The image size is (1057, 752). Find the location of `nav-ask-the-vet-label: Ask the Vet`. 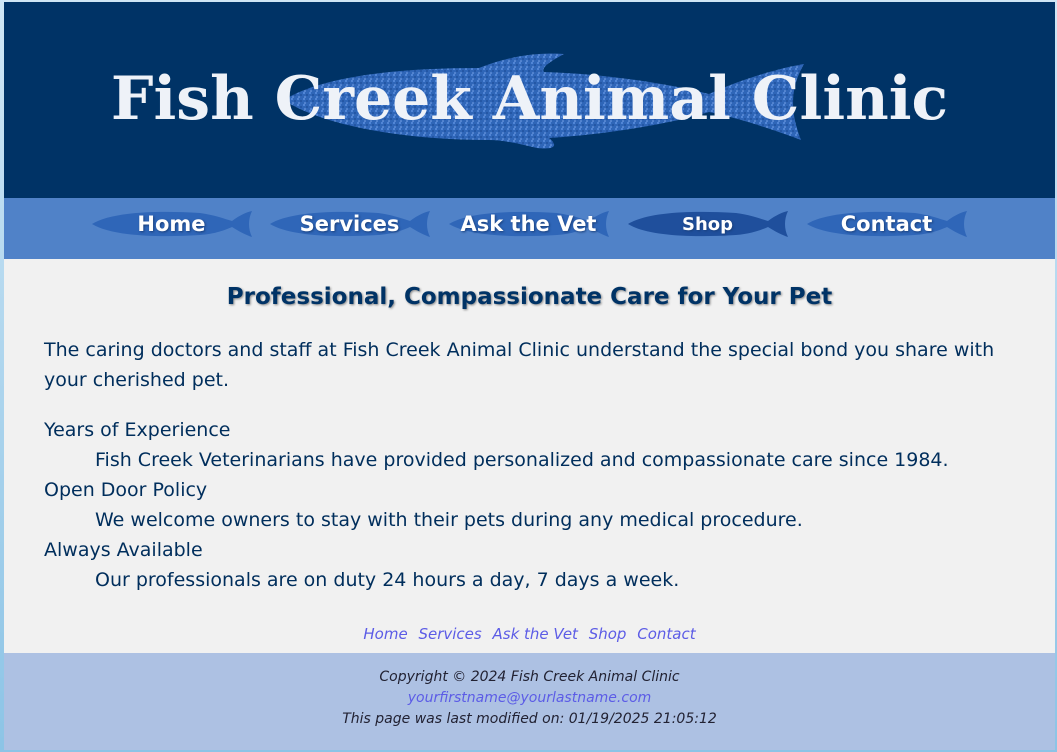

nav-ask-the-vet-label: Ask the Vet is located at coordinates (528, 224).